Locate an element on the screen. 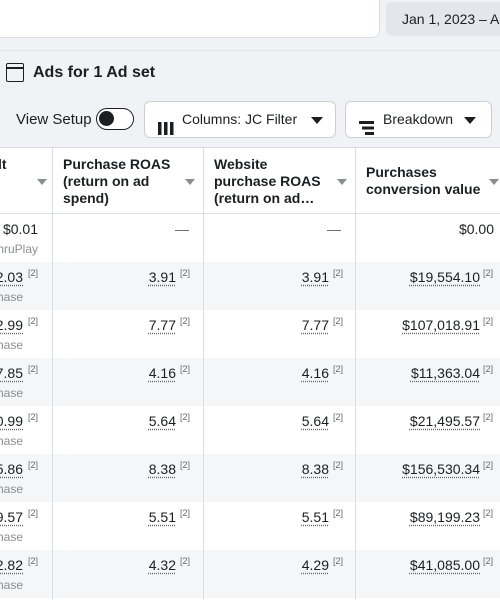  conversion-value: $41,085.00 is located at coordinates (445, 565).